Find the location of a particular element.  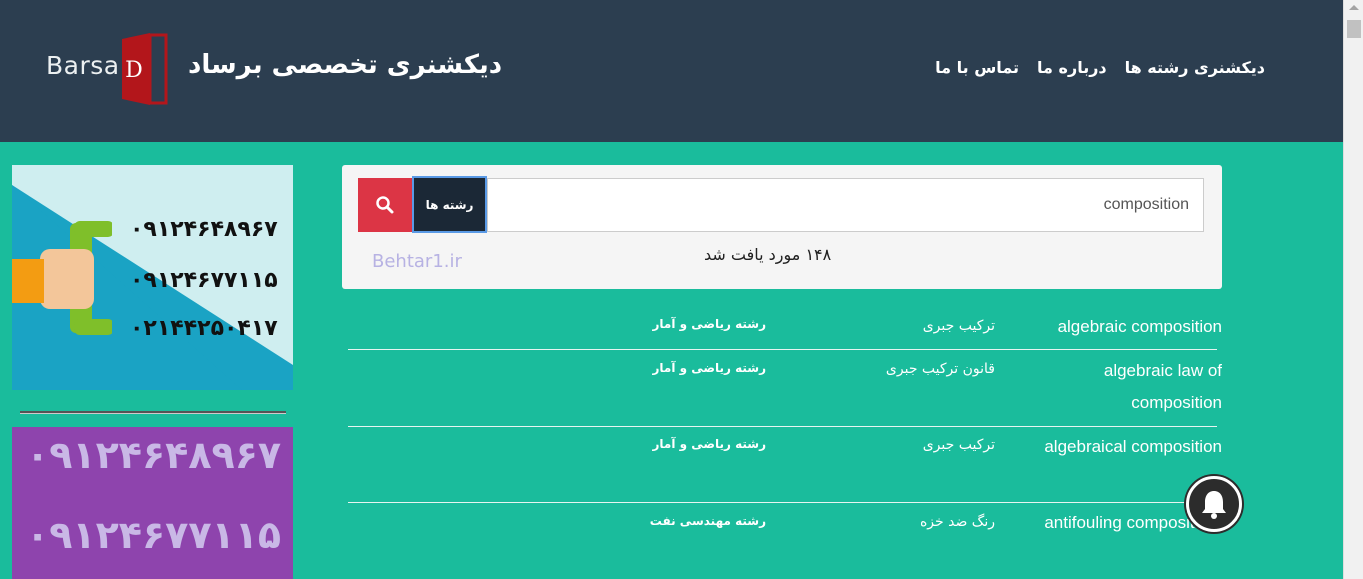

logo-text: Barsa is located at coordinates (83, 65).